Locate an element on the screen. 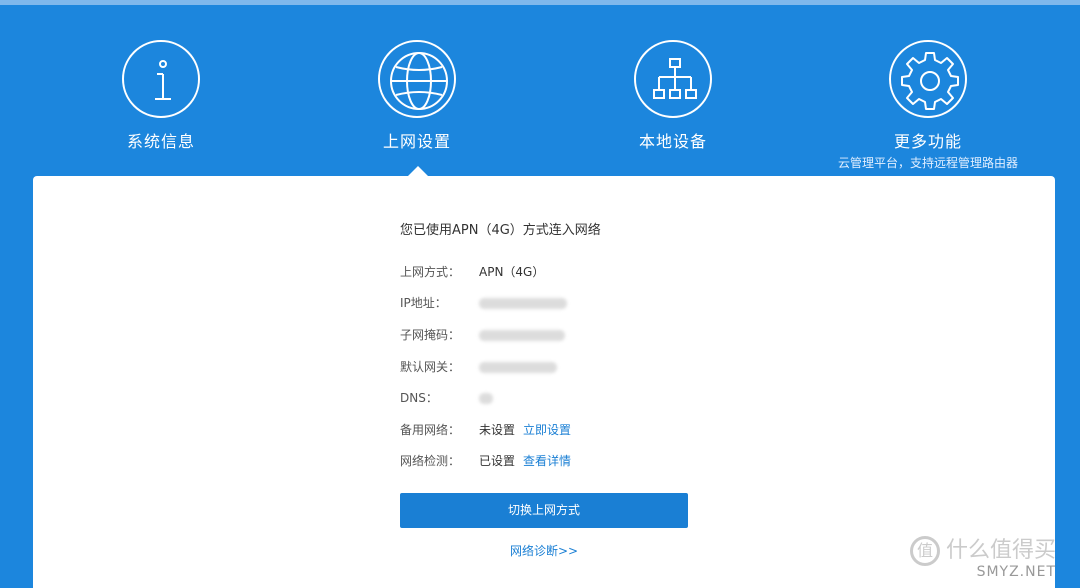 Image resolution: width=1080 pixels, height=588 pixels. row-value: 已设置 is located at coordinates (497, 461).